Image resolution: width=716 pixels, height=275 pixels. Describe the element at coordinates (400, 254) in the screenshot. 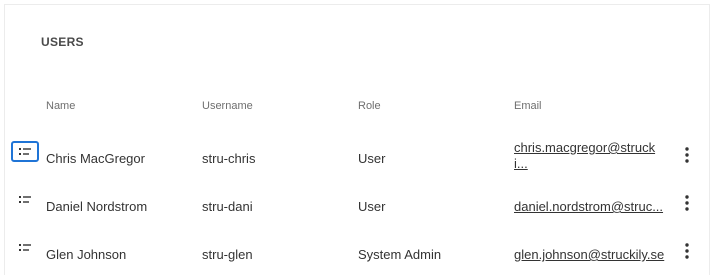

I see `cell-role: System Admin` at that location.